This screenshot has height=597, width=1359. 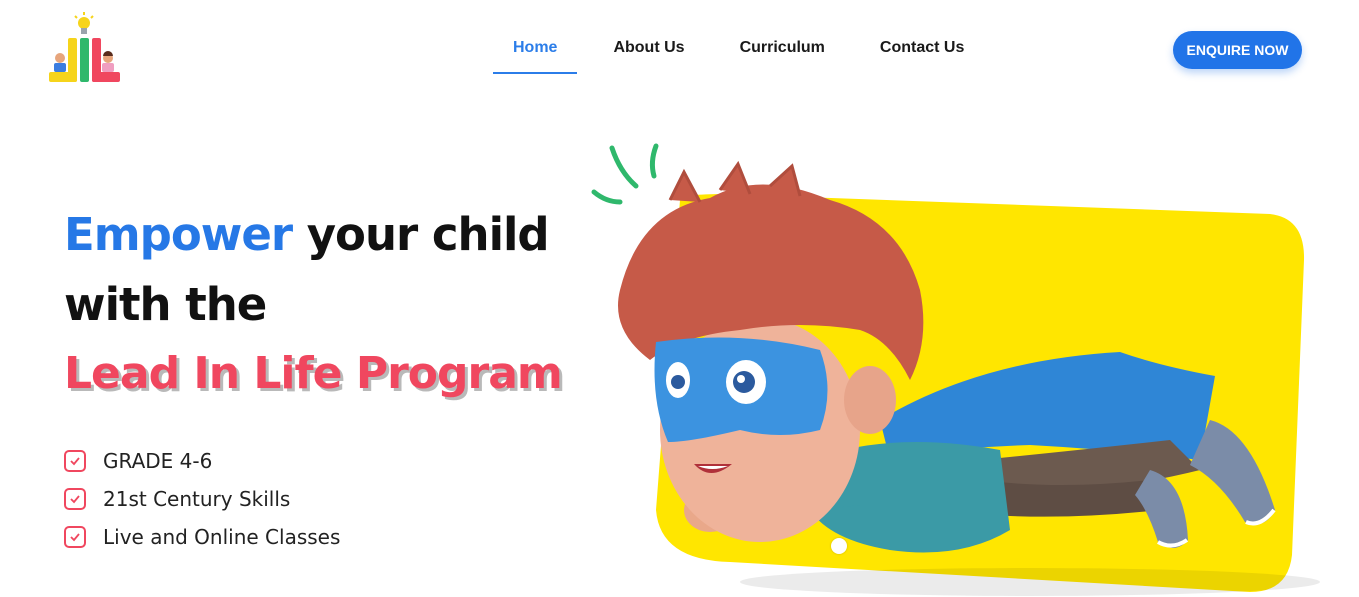 I want to click on hero-highlight: Empower, so click(x=178, y=234).